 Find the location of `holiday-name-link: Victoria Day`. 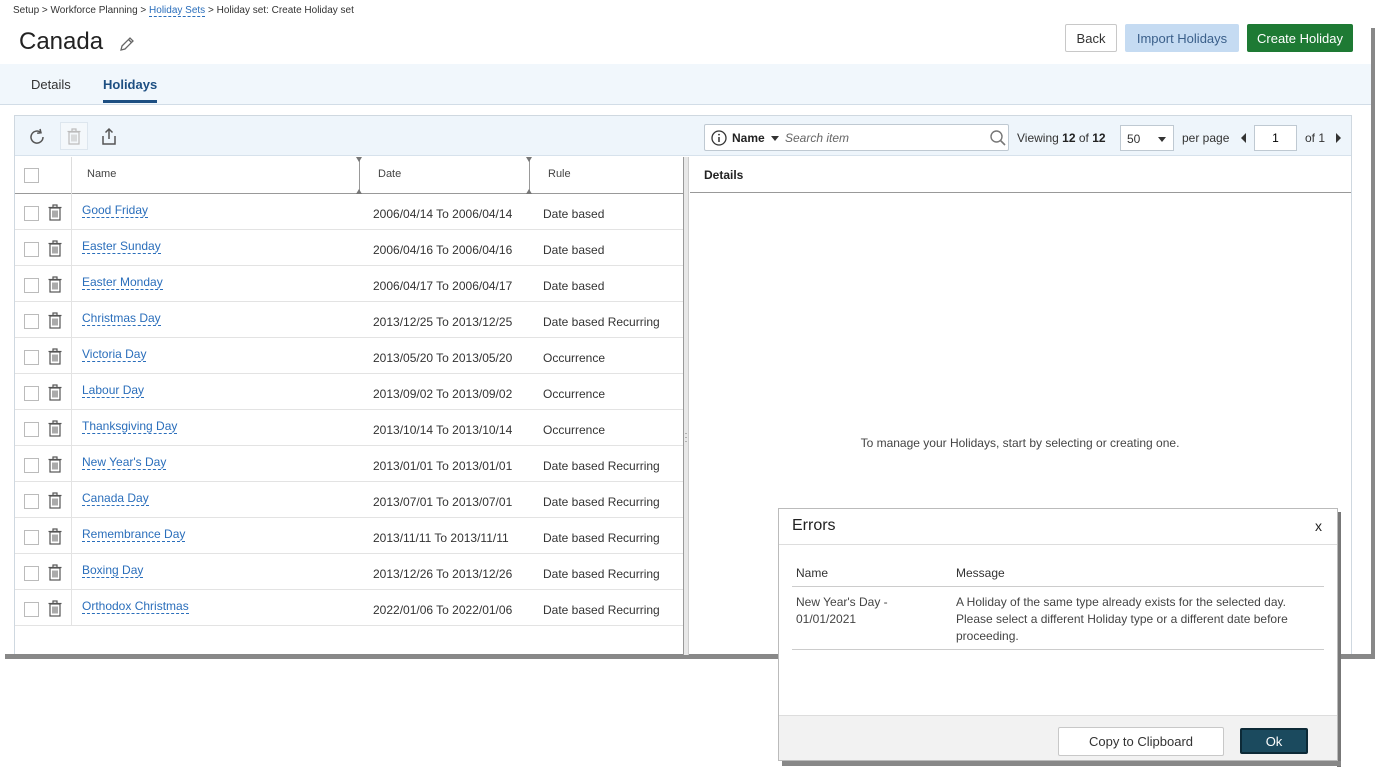

holiday-name-link: Victoria Day is located at coordinates (114, 354).